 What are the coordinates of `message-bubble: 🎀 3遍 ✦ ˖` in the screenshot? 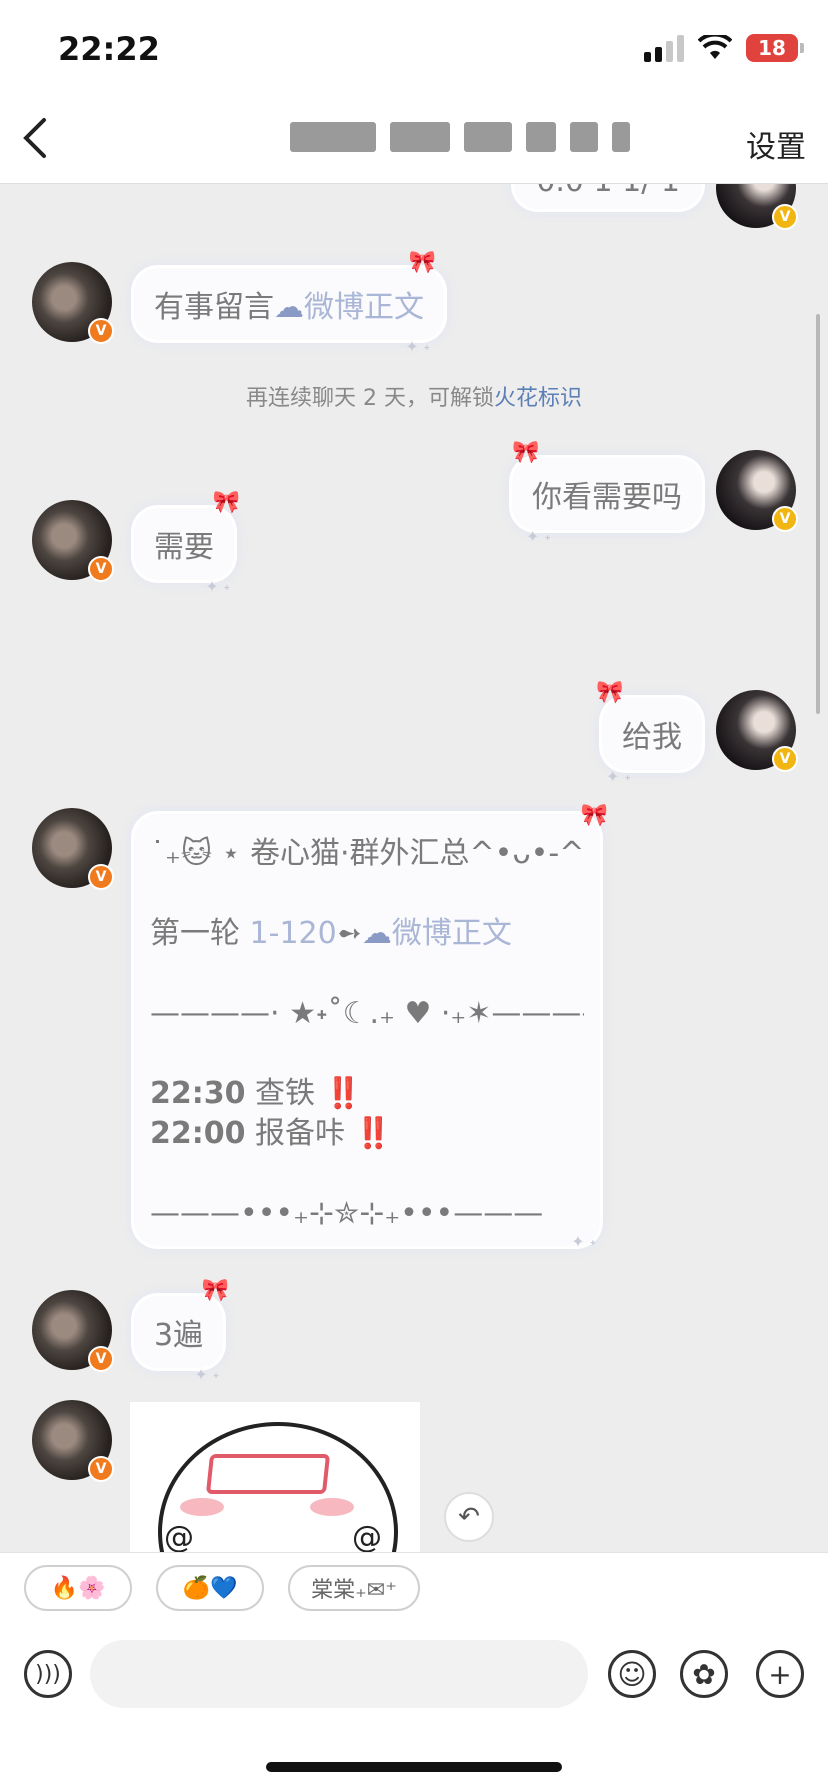 It's located at (181, 1331).